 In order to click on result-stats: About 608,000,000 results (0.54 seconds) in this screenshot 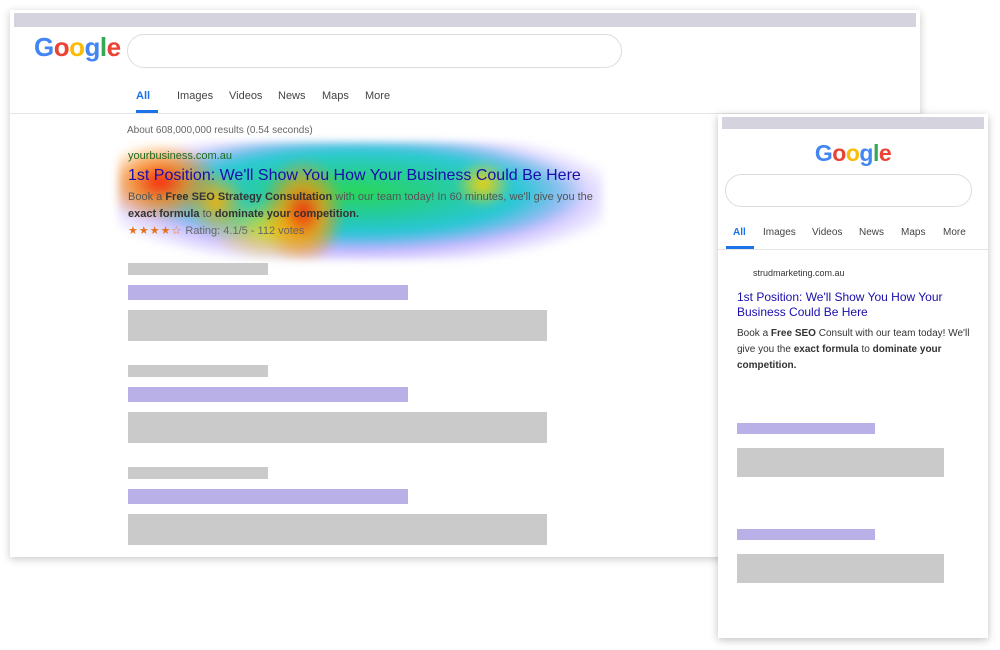, I will do `click(220, 130)`.